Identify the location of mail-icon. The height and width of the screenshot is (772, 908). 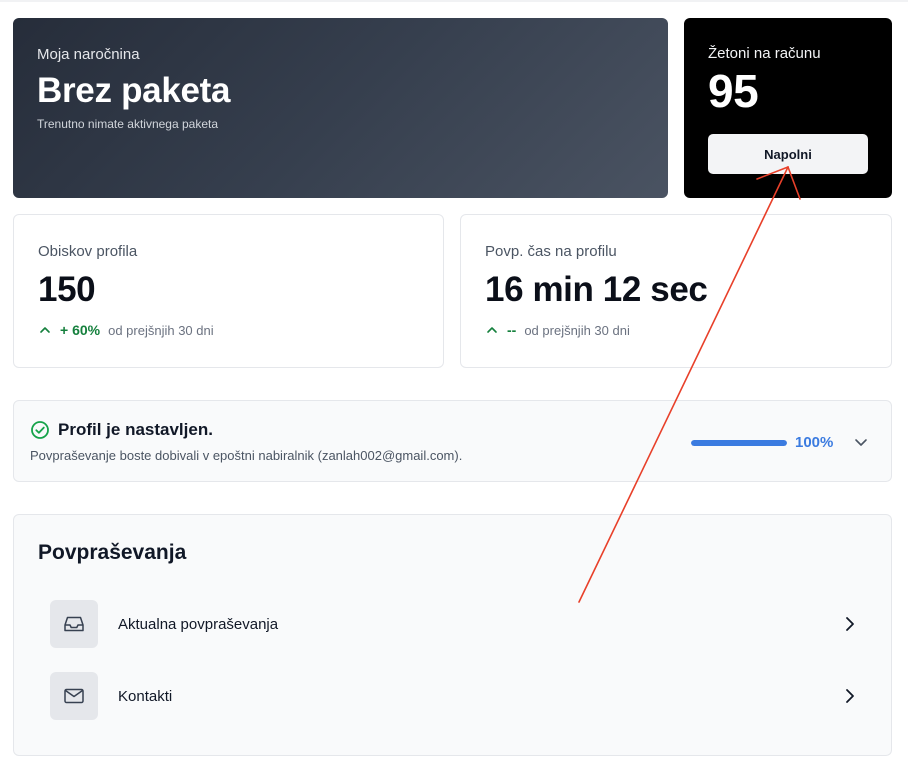
(74, 696).